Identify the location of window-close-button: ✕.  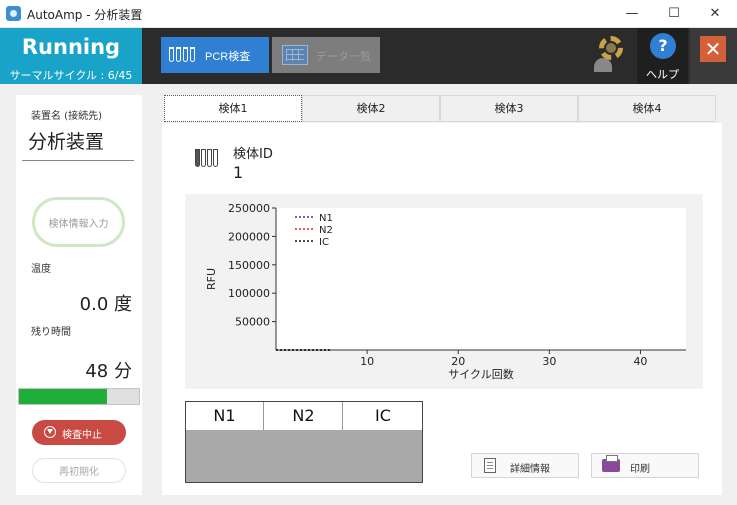
(715, 14).